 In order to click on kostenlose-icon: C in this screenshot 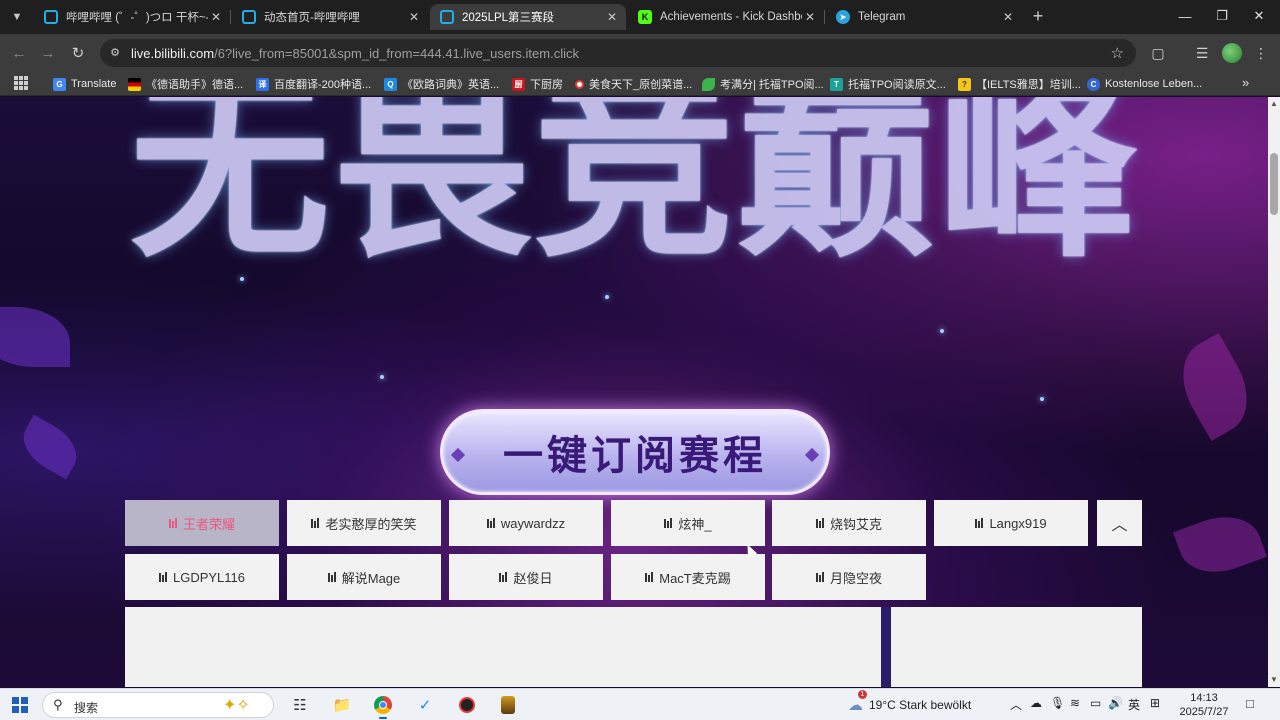, I will do `click(1093, 84)`.